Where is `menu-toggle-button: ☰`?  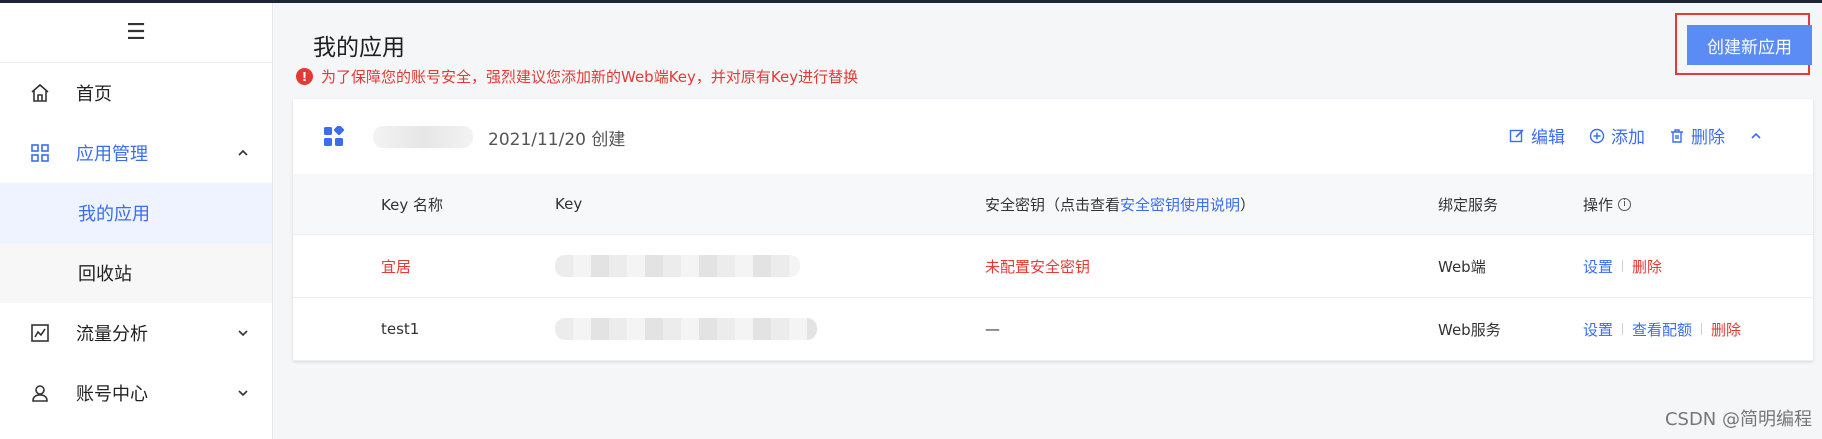 menu-toggle-button: ☰ is located at coordinates (136, 33).